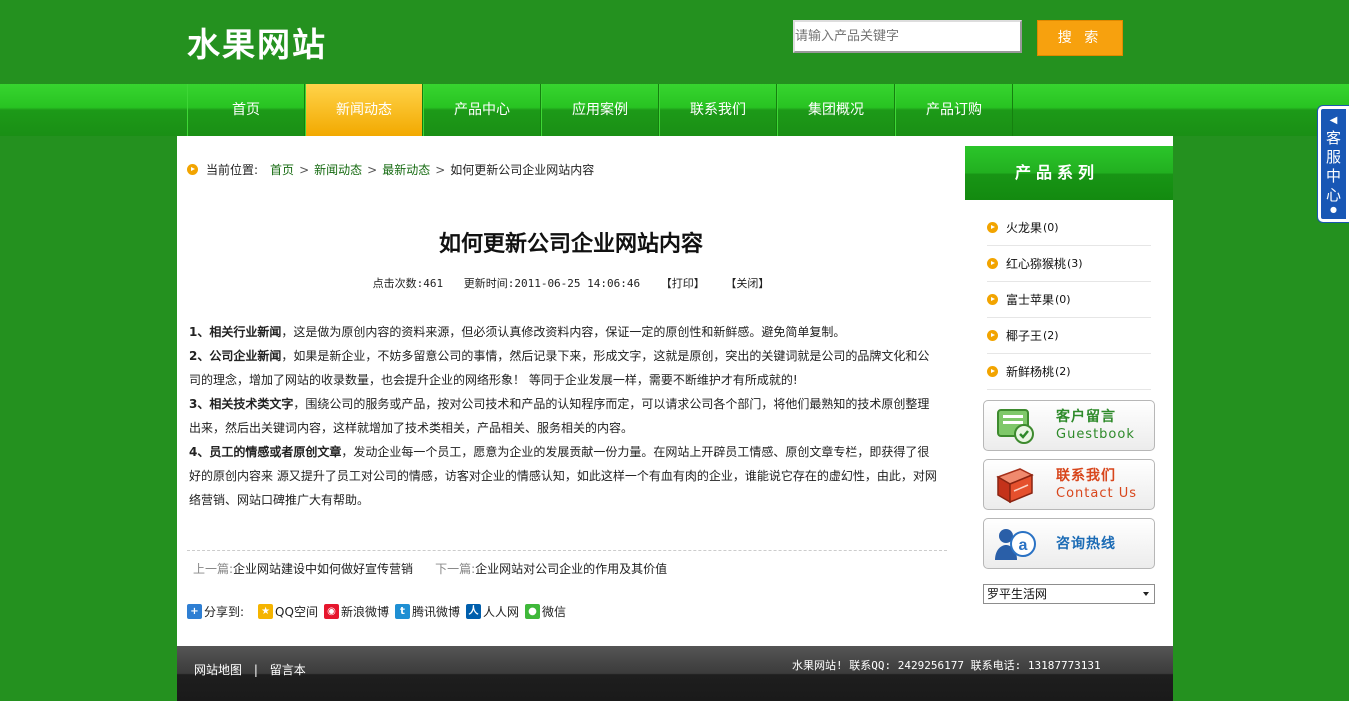 The image size is (1349, 701). I want to click on friend-link-select: 罗平生活网, so click(1069, 594).